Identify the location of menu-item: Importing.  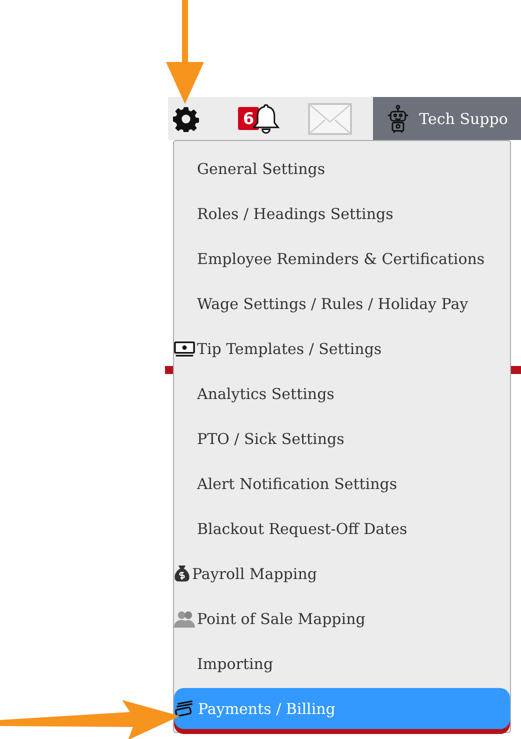
(342, 663).